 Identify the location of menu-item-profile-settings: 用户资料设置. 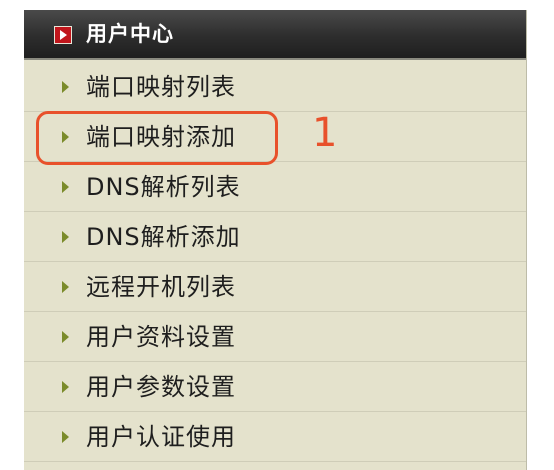
(275, 337).